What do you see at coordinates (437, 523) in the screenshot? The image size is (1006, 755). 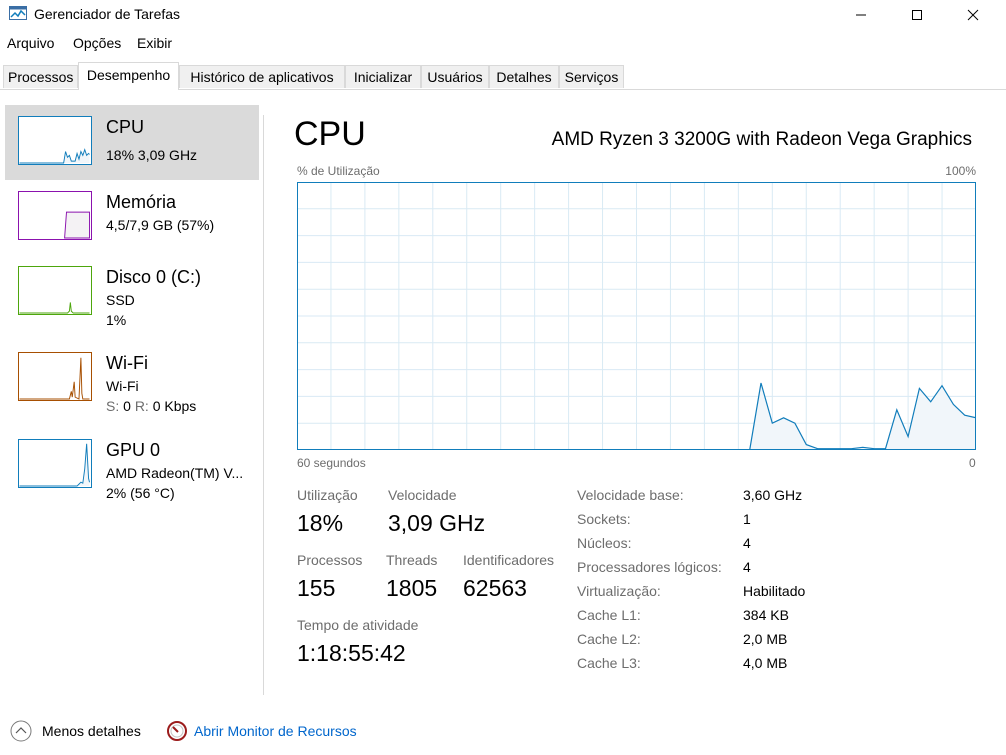 I see `speed-value: 3,09 GHz` at bounding box center [437, 523].